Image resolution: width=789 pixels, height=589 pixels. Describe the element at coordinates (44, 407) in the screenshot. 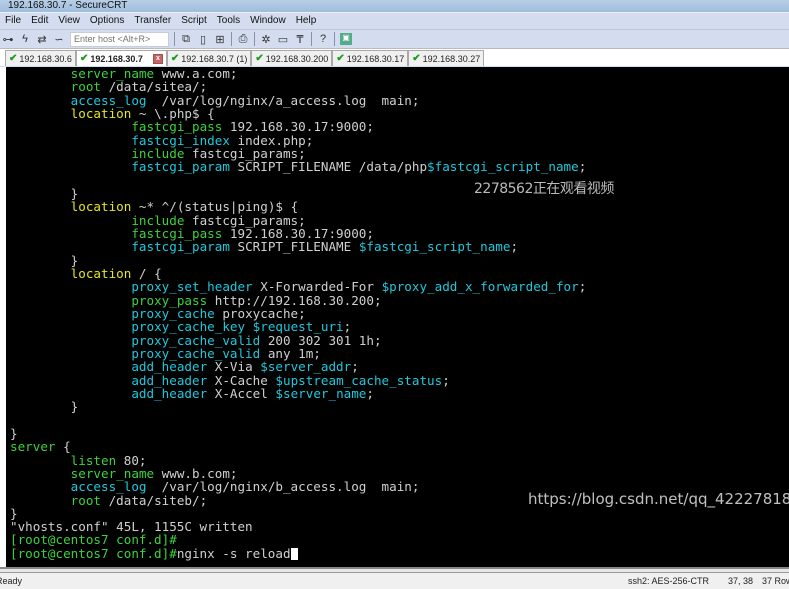

I see `terminal-text: }` at that location.